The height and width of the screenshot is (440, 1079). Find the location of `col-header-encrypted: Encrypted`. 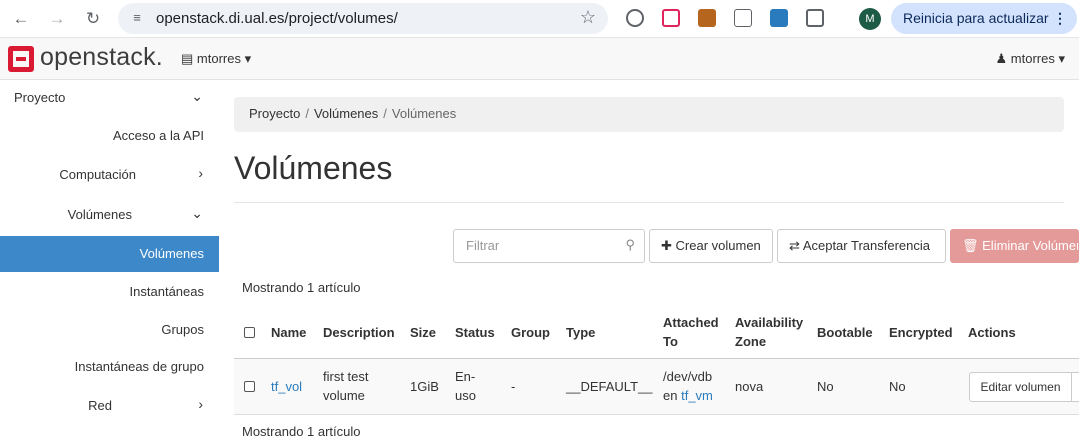

col-header-encrypted: Encrypted is located at coordinates (921, 332).